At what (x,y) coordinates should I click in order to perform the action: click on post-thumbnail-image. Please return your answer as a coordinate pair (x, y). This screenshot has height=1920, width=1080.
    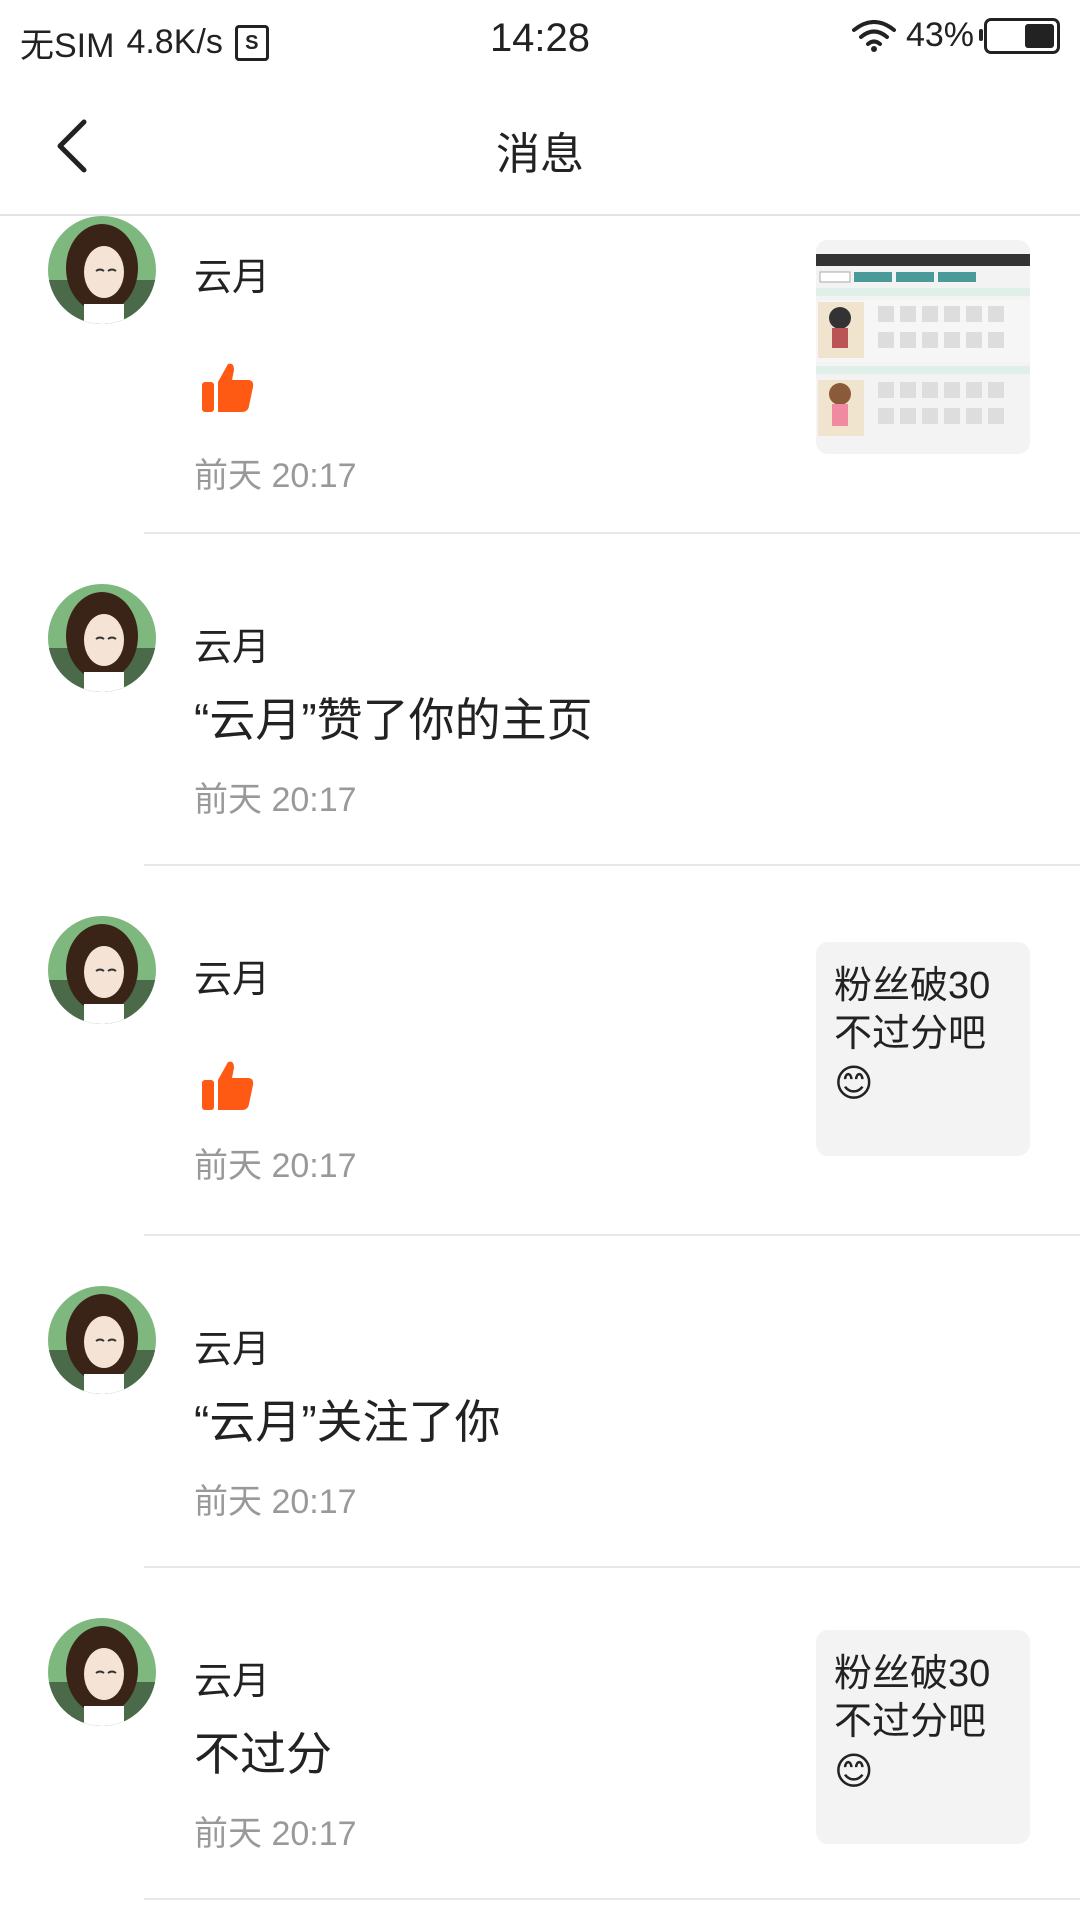
    Looking at the image, I should click on (923, 347).